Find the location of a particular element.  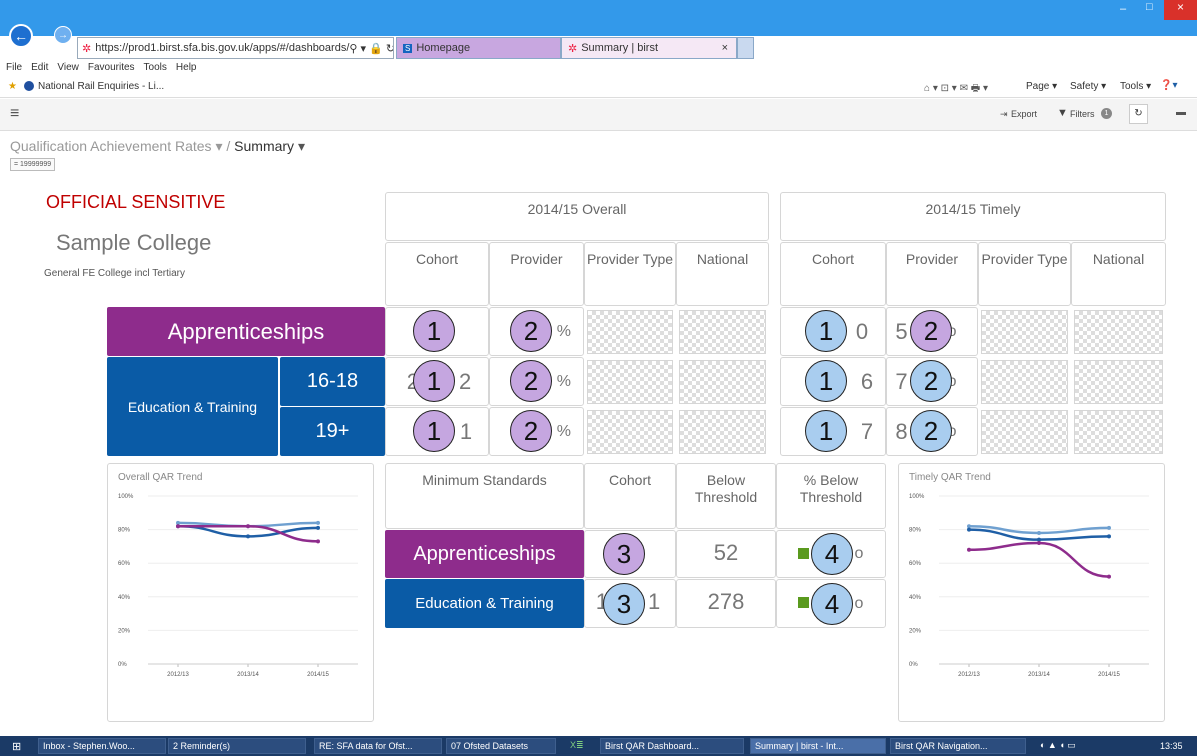

excel-icon: X≣ is located at coordinates (577, 745).